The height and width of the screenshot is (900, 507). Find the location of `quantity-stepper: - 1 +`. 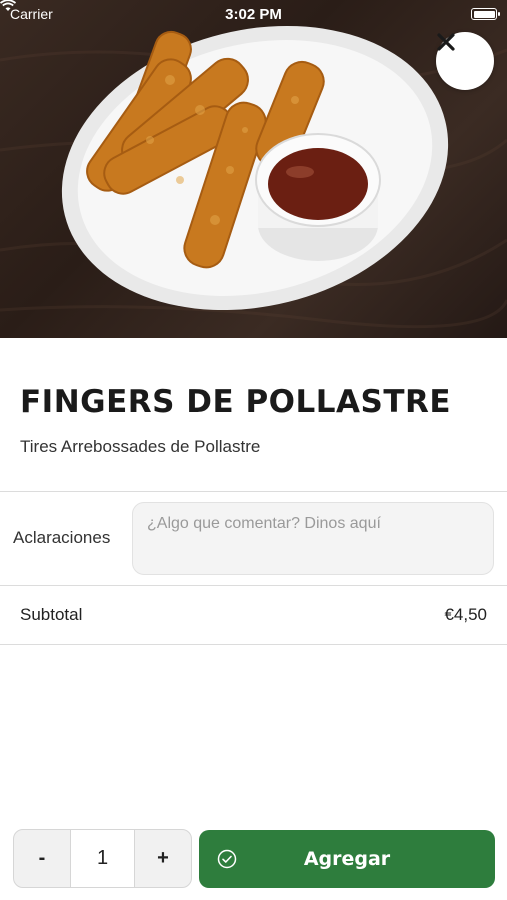

quantity-stepper: - 1 + is located at coordinates (102, 858).